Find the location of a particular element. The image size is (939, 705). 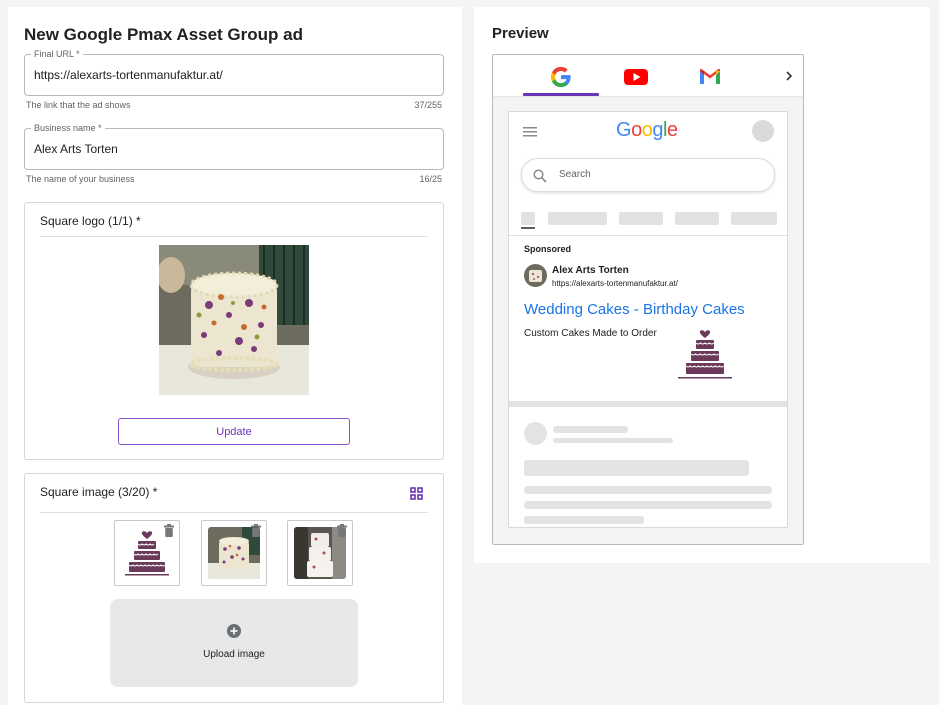

upload-image-label: Upload image is located at coordinates (234, 654).